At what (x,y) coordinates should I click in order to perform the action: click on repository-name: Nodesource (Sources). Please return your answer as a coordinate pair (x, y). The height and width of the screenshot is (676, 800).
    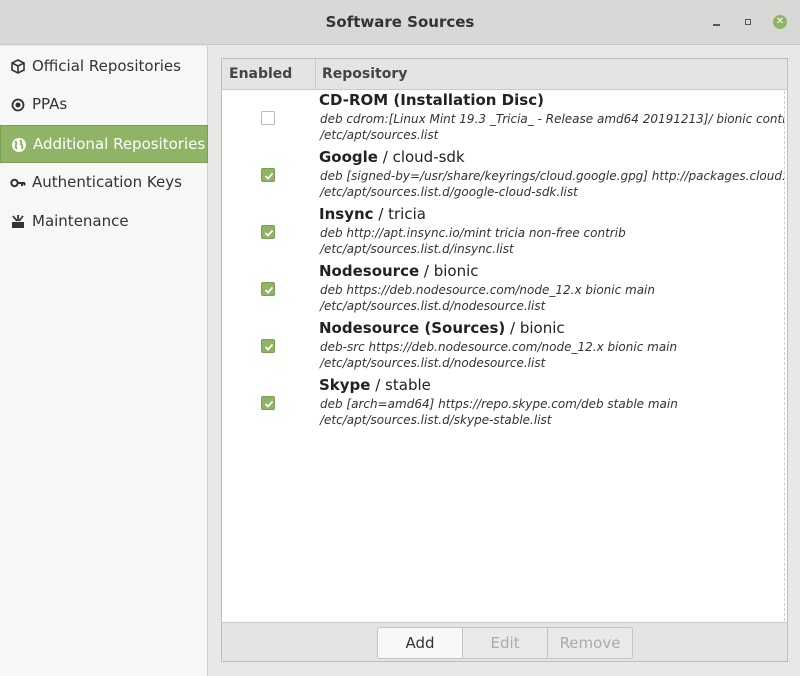
    Looking at the image, I should click on (412, 328).